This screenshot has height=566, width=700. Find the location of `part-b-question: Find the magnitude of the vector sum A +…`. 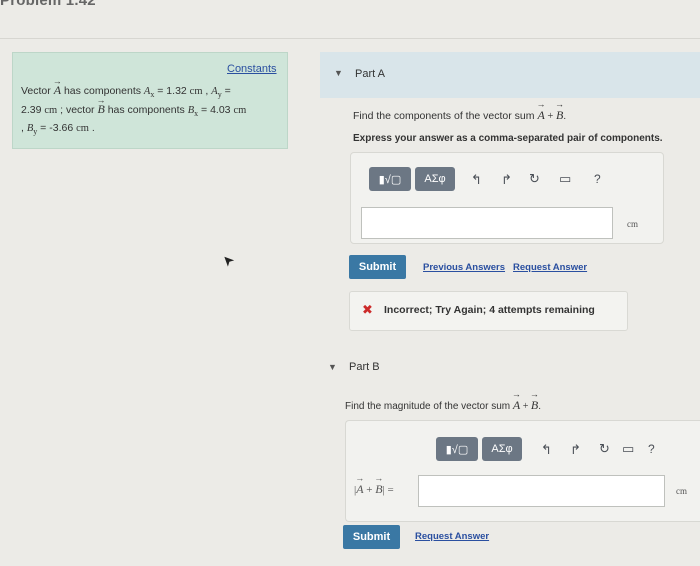

part-b-question: Find the magnitude of the vector sum A +… is located at coordinates (443, 405).